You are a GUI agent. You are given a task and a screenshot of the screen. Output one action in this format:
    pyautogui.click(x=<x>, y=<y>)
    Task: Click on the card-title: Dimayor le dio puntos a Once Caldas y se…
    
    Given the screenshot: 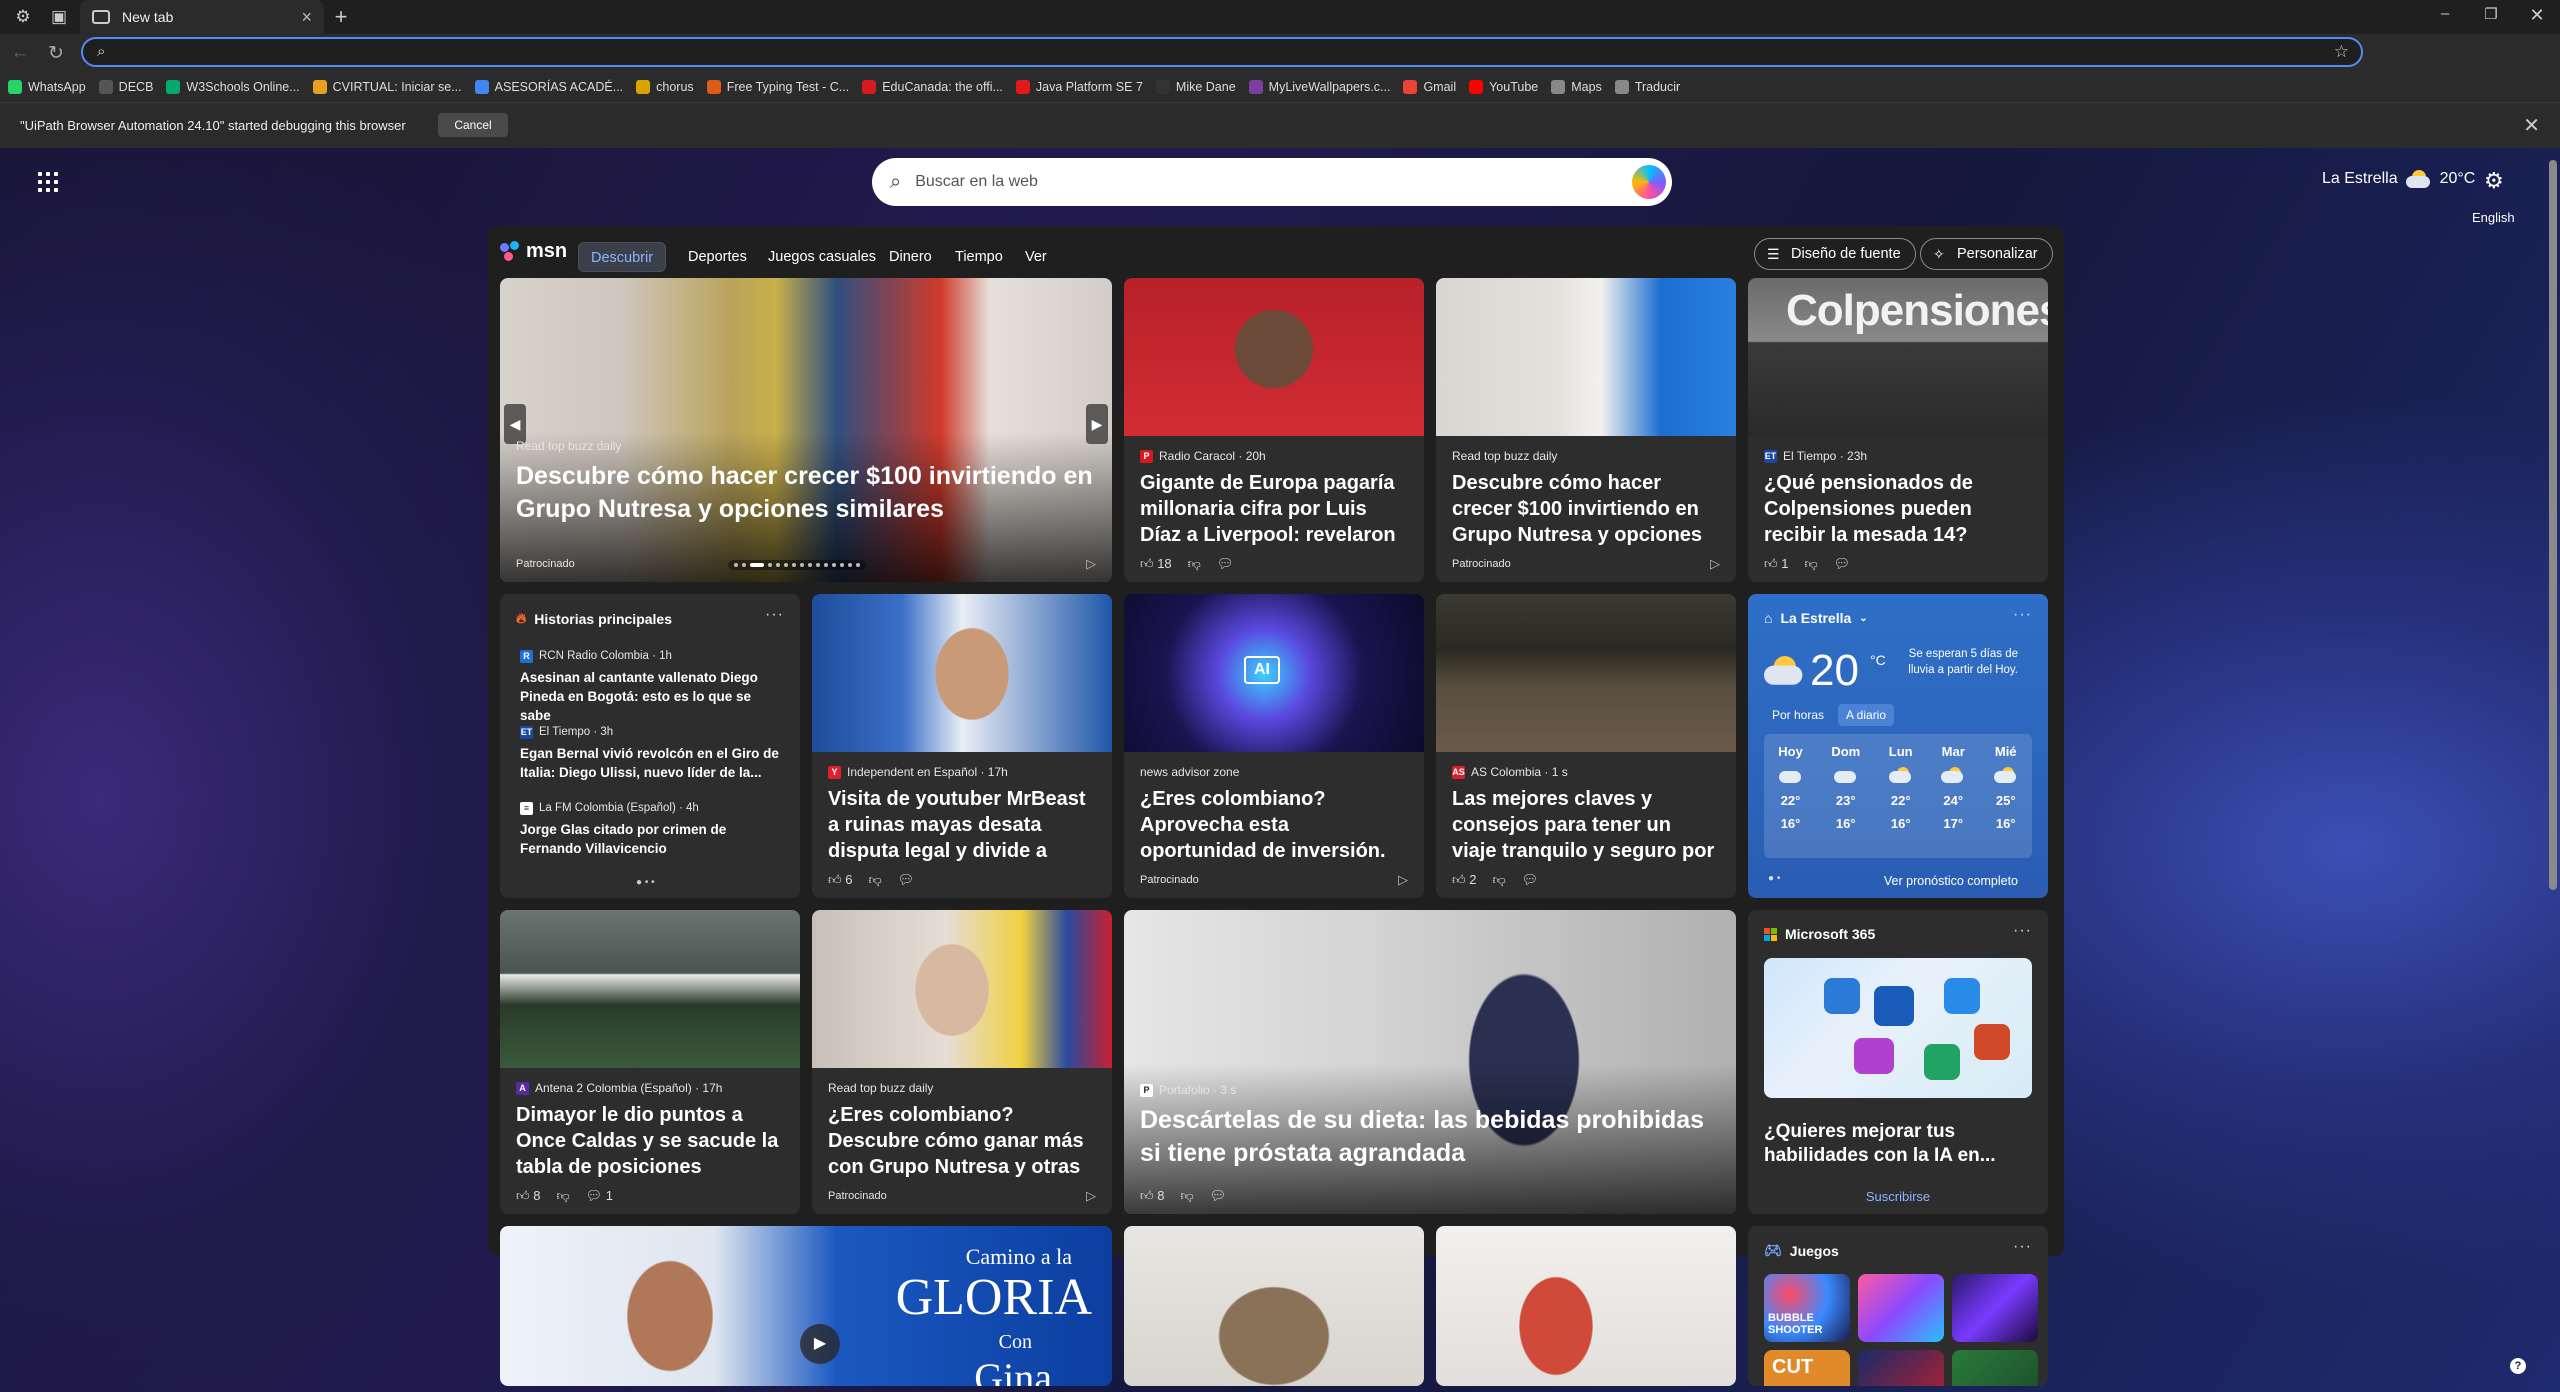 What is the action you would take?
    pyautogui.click(x=650, y=1141)
    